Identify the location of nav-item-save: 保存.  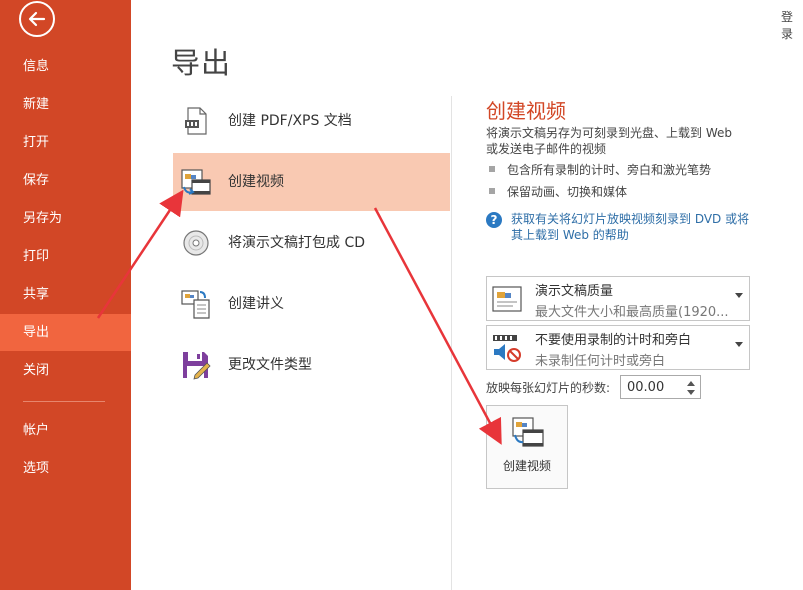
(65, 180).